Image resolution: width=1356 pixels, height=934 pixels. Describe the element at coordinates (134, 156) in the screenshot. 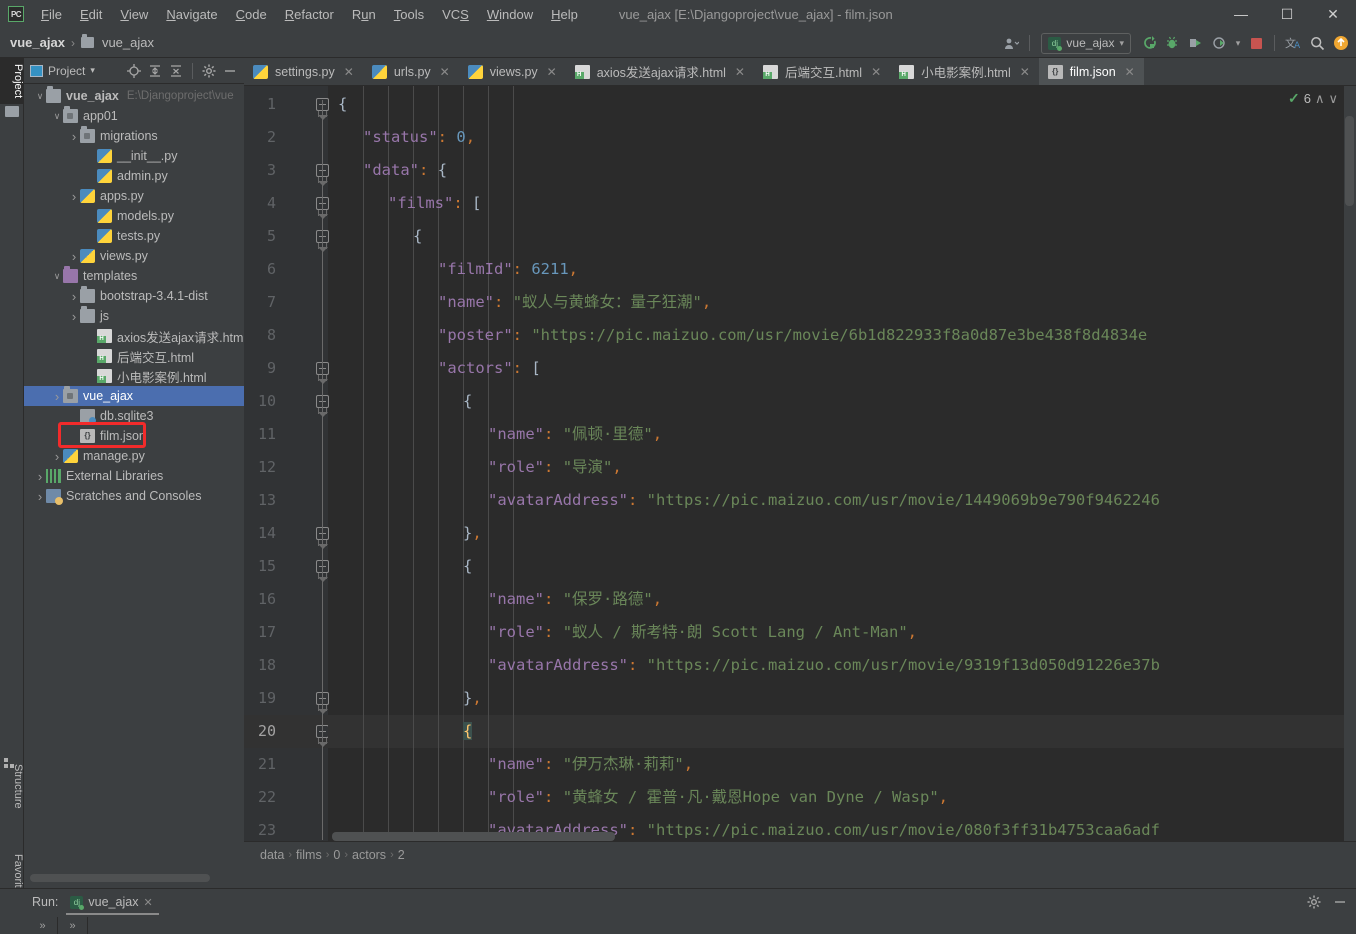

I see `tree-node--init-py: __init__.py` at that location.